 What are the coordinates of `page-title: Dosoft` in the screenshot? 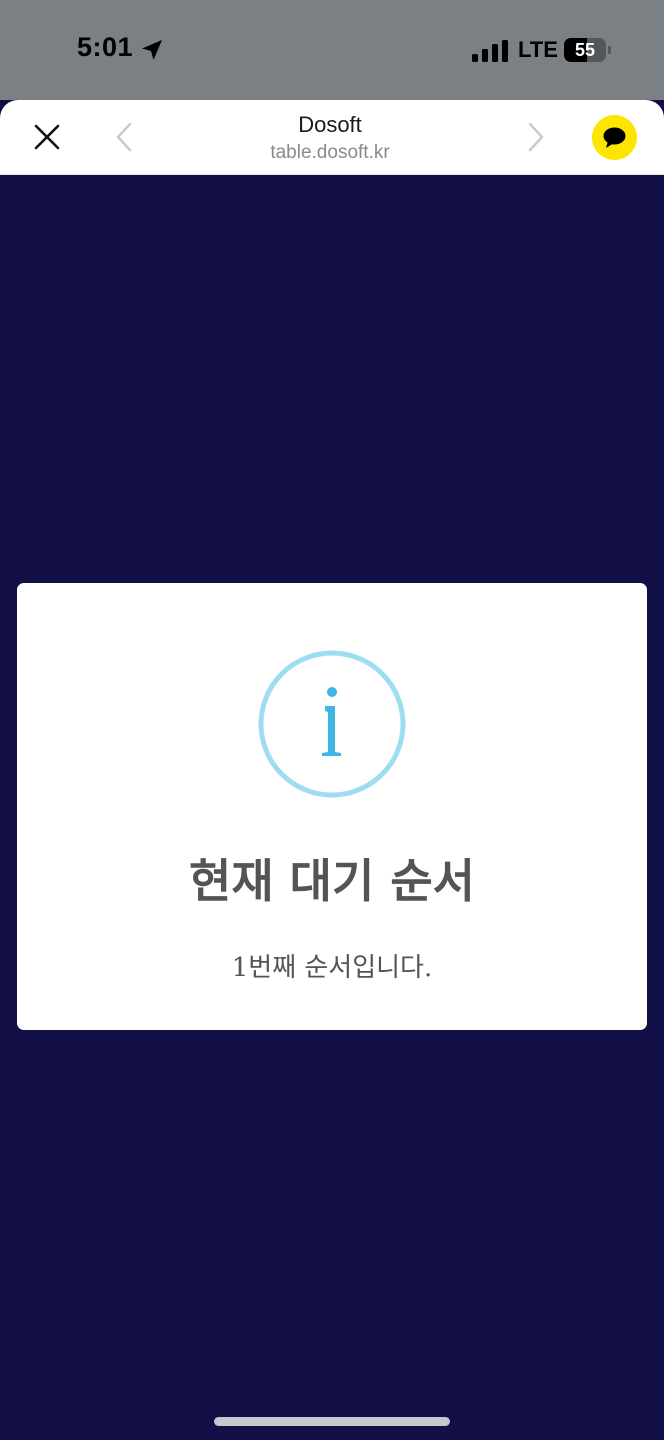 It's located at (330, 124).